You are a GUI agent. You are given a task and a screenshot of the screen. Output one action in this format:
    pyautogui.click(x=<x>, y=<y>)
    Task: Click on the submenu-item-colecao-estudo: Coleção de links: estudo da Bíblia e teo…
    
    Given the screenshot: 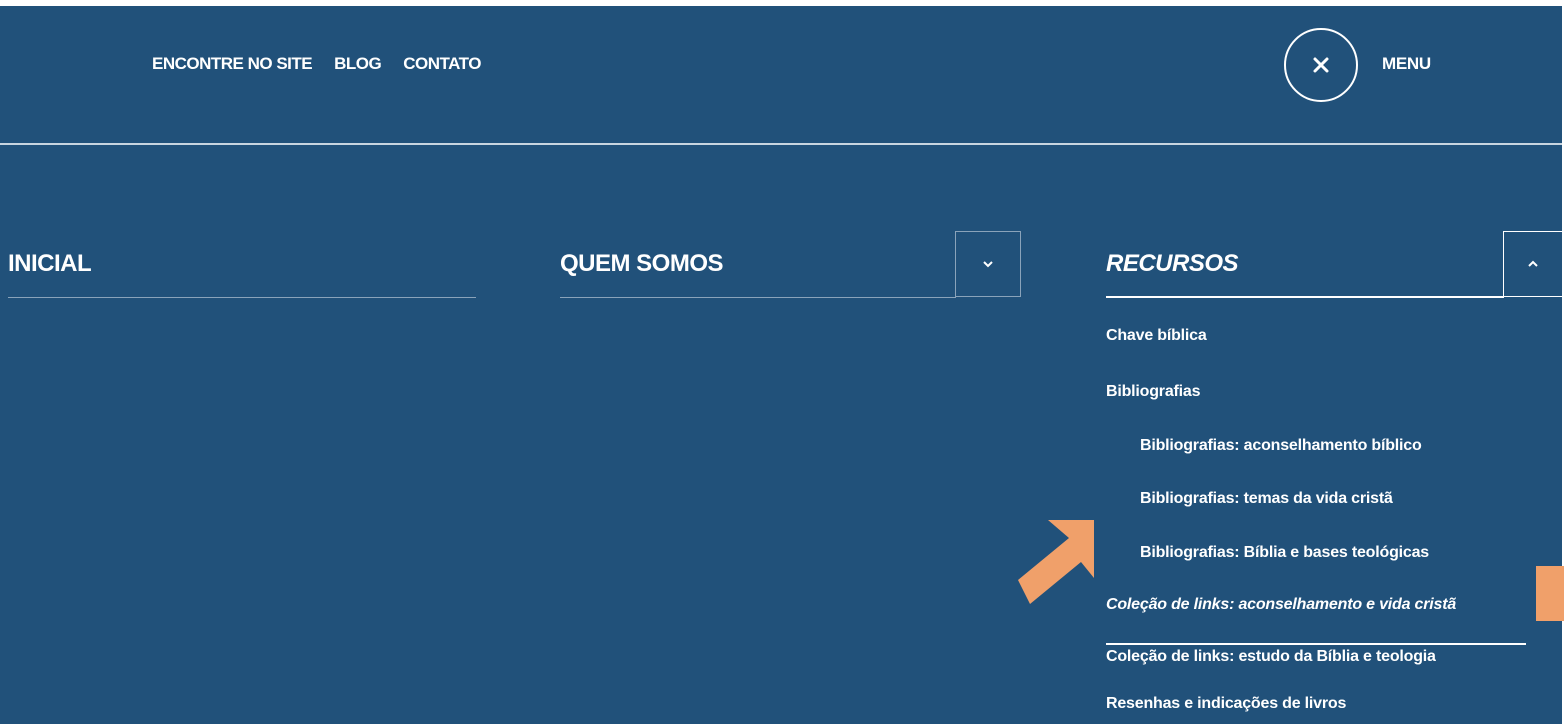 What is the action you would take?
    pyautogui.click(x=1271, y=657)
    